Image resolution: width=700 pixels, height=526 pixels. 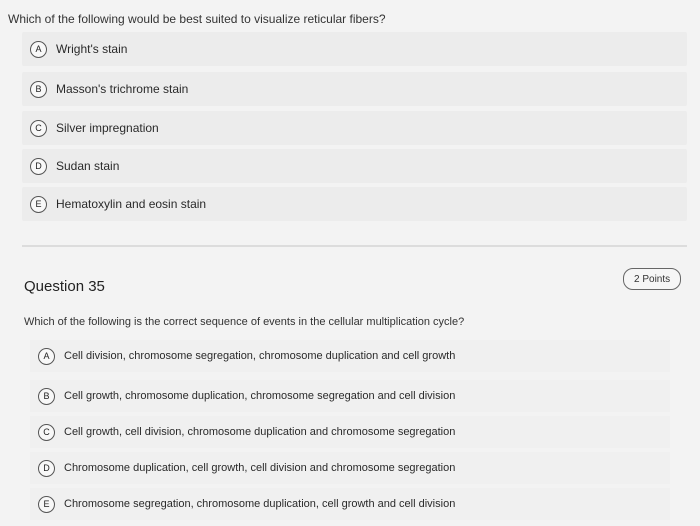 I want to click on option-label: Silver impregnation, so click(x=107, y=128).